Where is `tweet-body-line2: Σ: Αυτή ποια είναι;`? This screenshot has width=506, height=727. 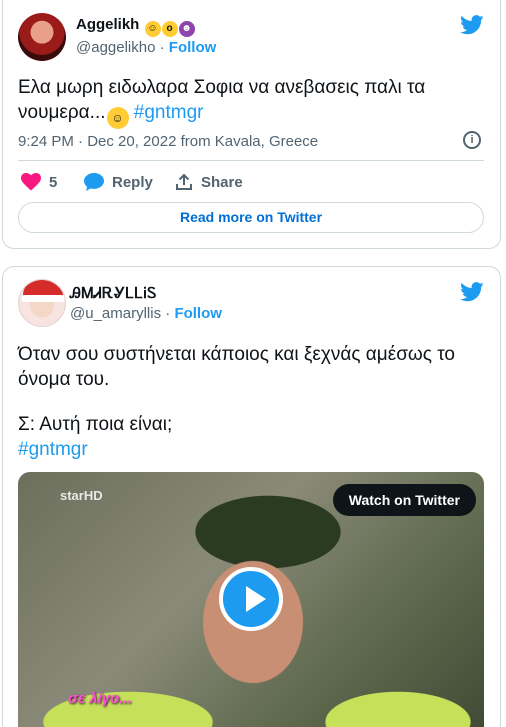 tweet-body-line2: Σ: Αυτή ποια είναι; is located at coordinates (95, 424).